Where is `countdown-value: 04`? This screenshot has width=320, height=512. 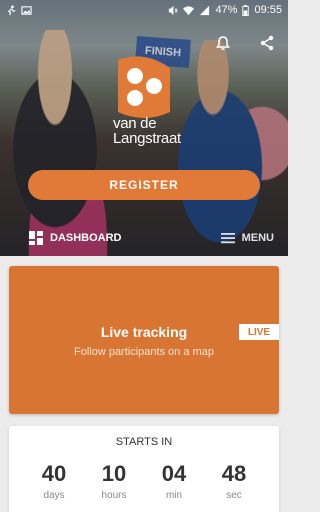
countdown-value: 04 is located at coordinates (174, 473).